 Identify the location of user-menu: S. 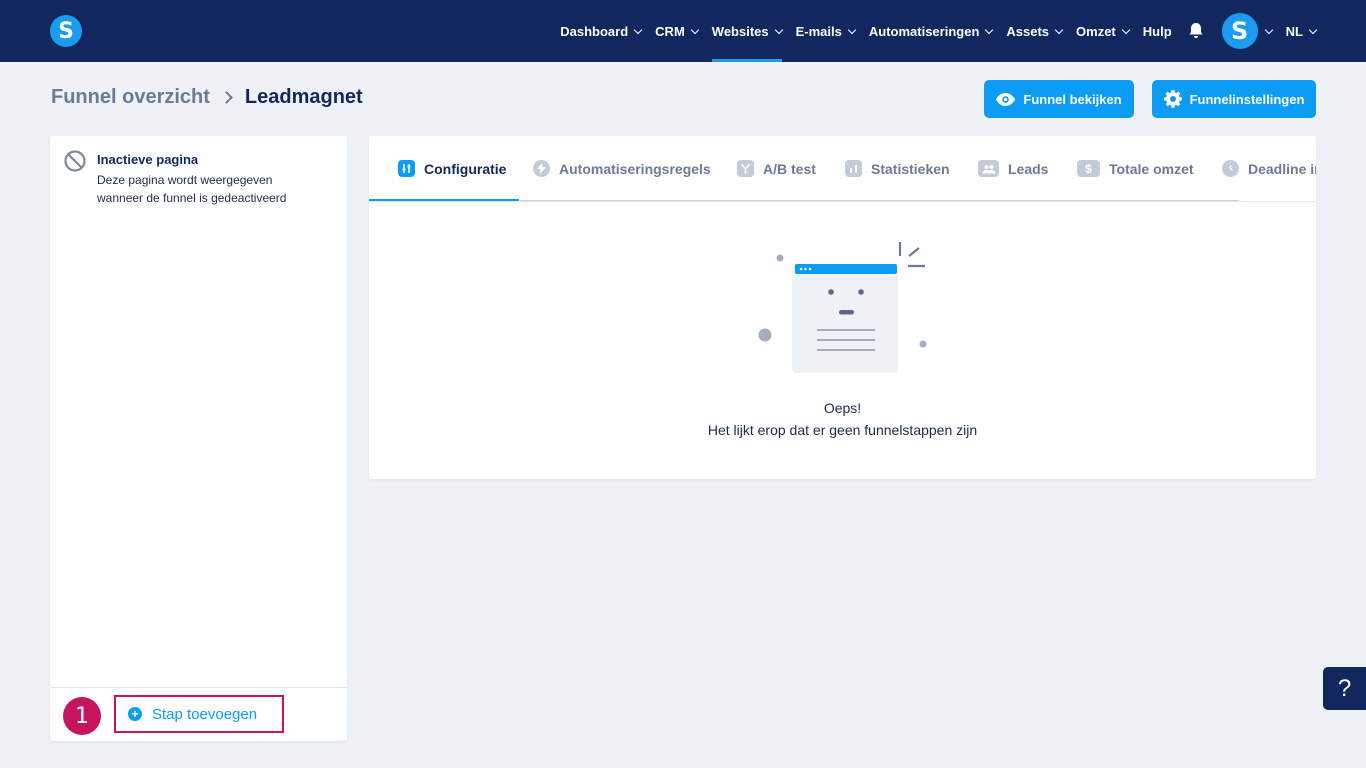
(1238, 31).